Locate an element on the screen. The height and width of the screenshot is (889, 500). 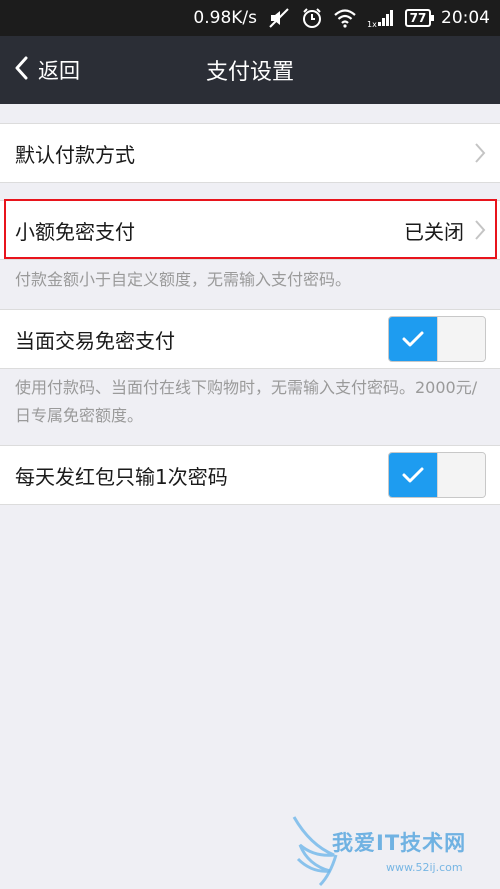
status-bar: 0.98K/s 1x 77 20:04 is located at coordinates (250, 18).